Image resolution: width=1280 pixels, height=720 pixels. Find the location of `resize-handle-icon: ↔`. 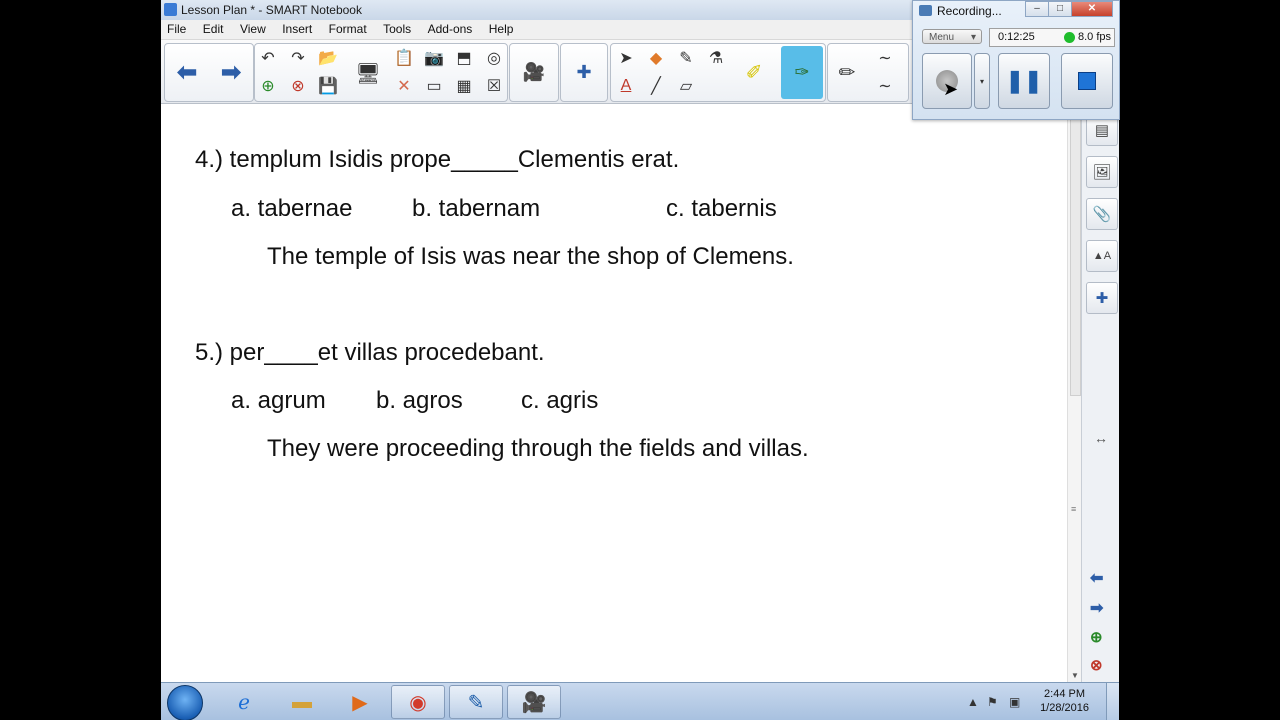

resize-handle-icon: ↔ is located at coordinates (1101, 438).